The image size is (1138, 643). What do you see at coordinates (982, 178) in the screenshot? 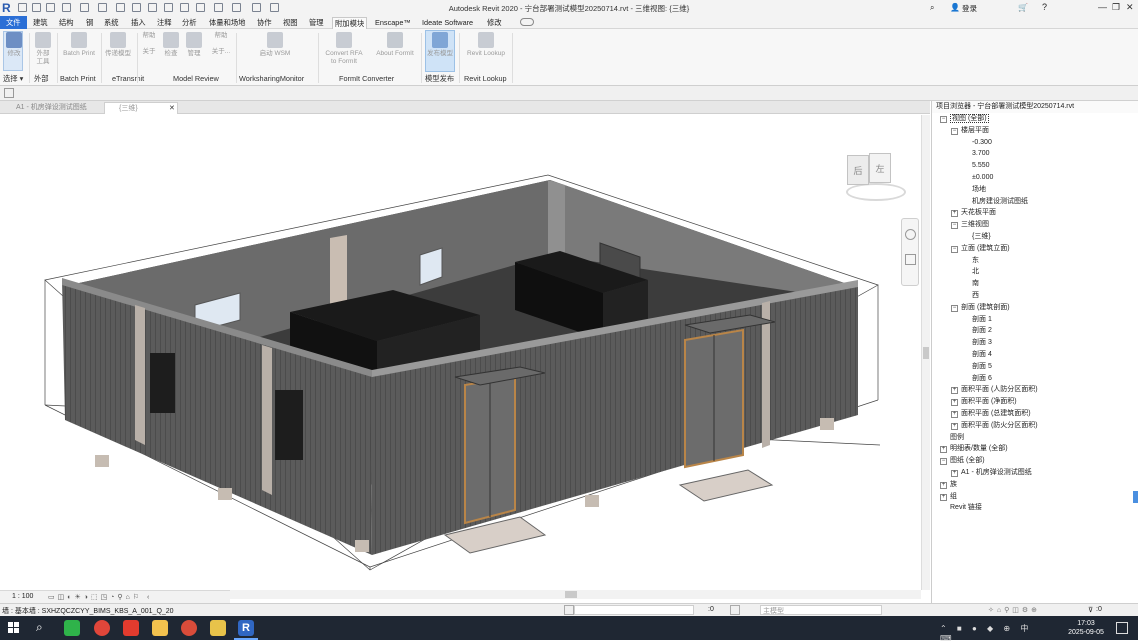
I see `browser-item: ±0.000` at bounding box center [982, 178].